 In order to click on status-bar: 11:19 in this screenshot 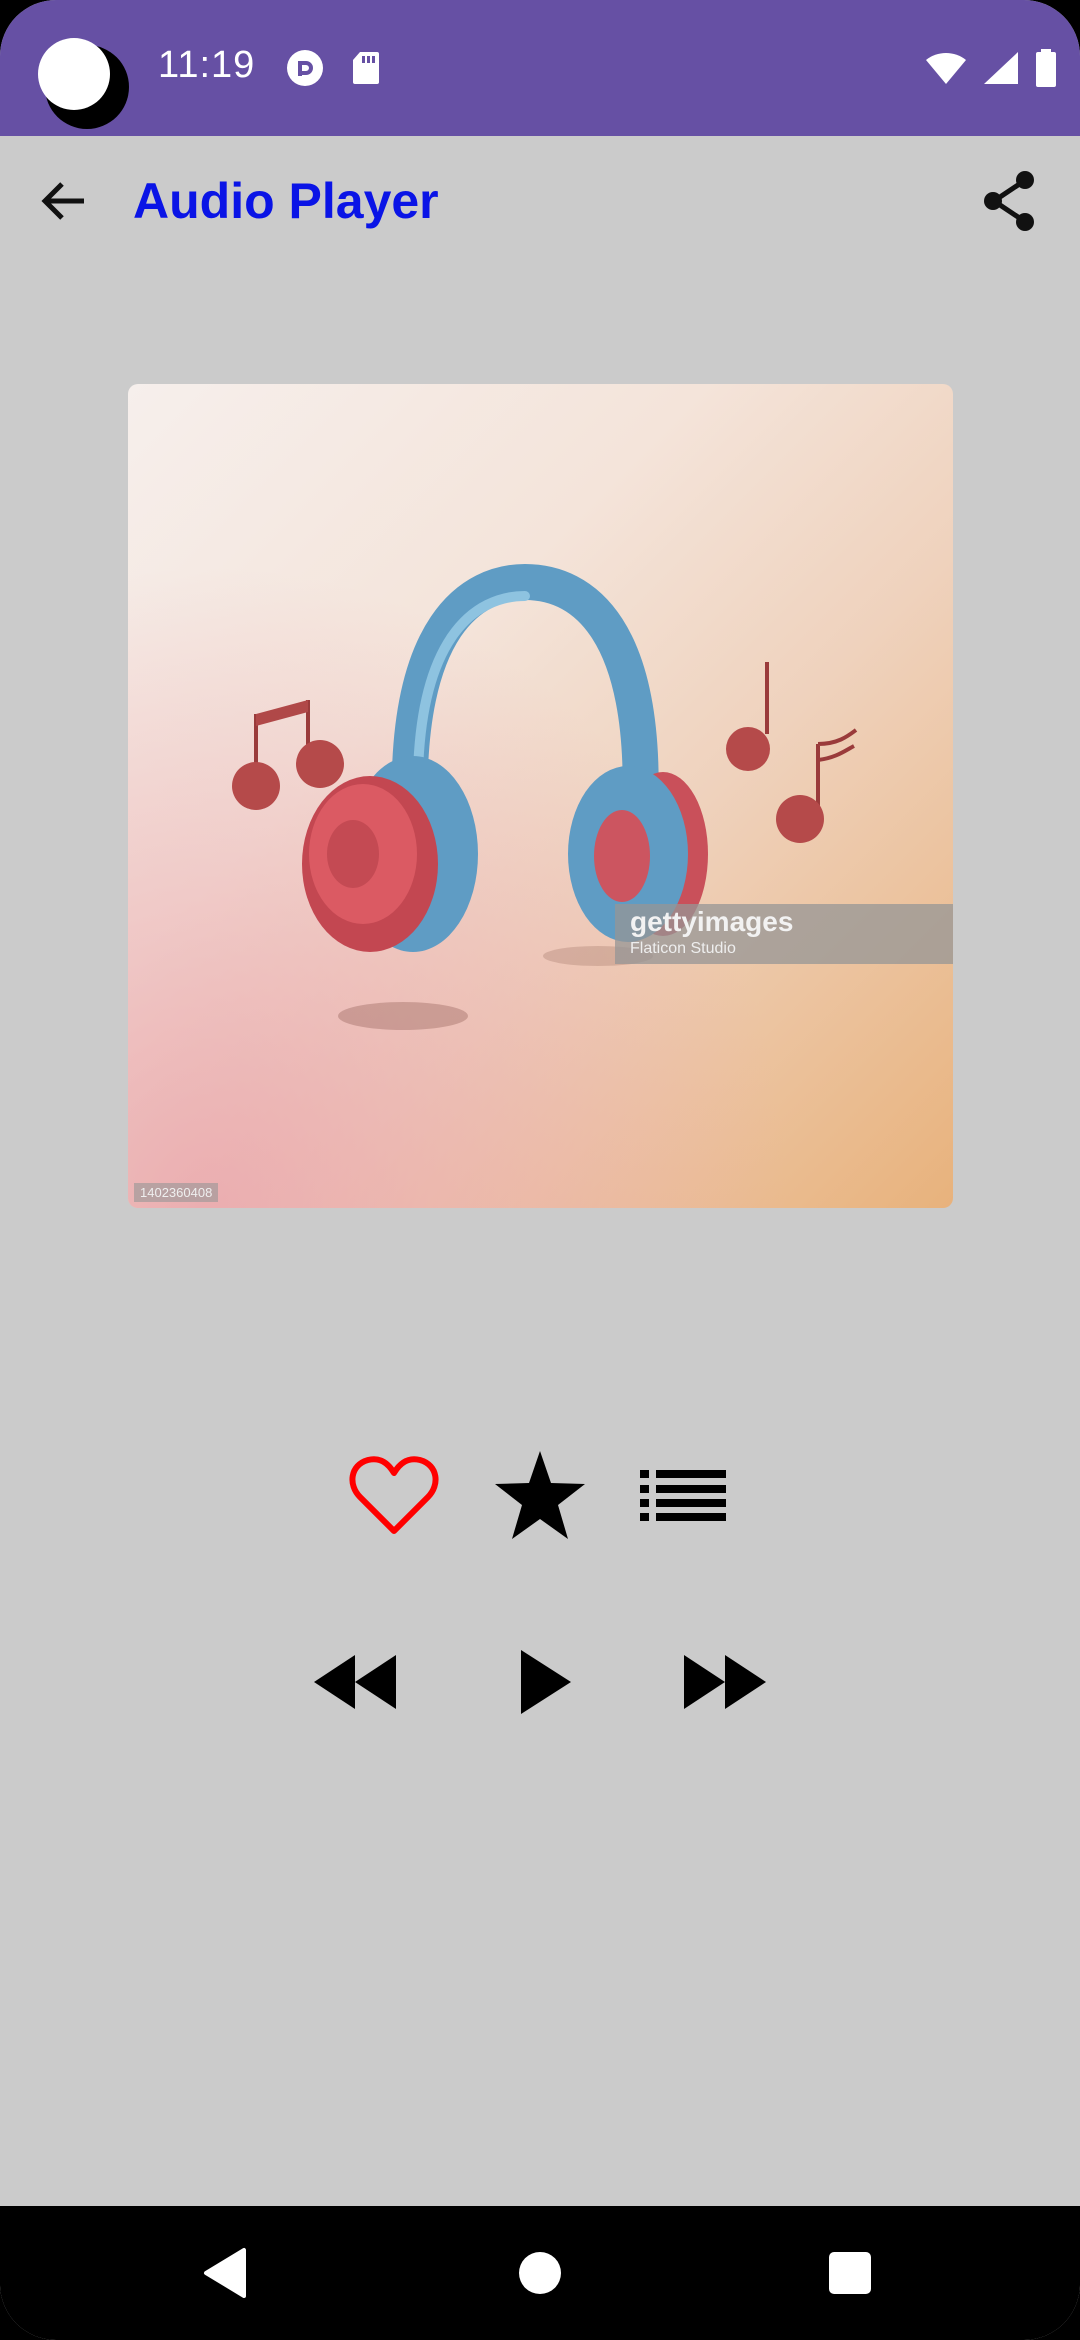, I will do `click(540, 68)`.